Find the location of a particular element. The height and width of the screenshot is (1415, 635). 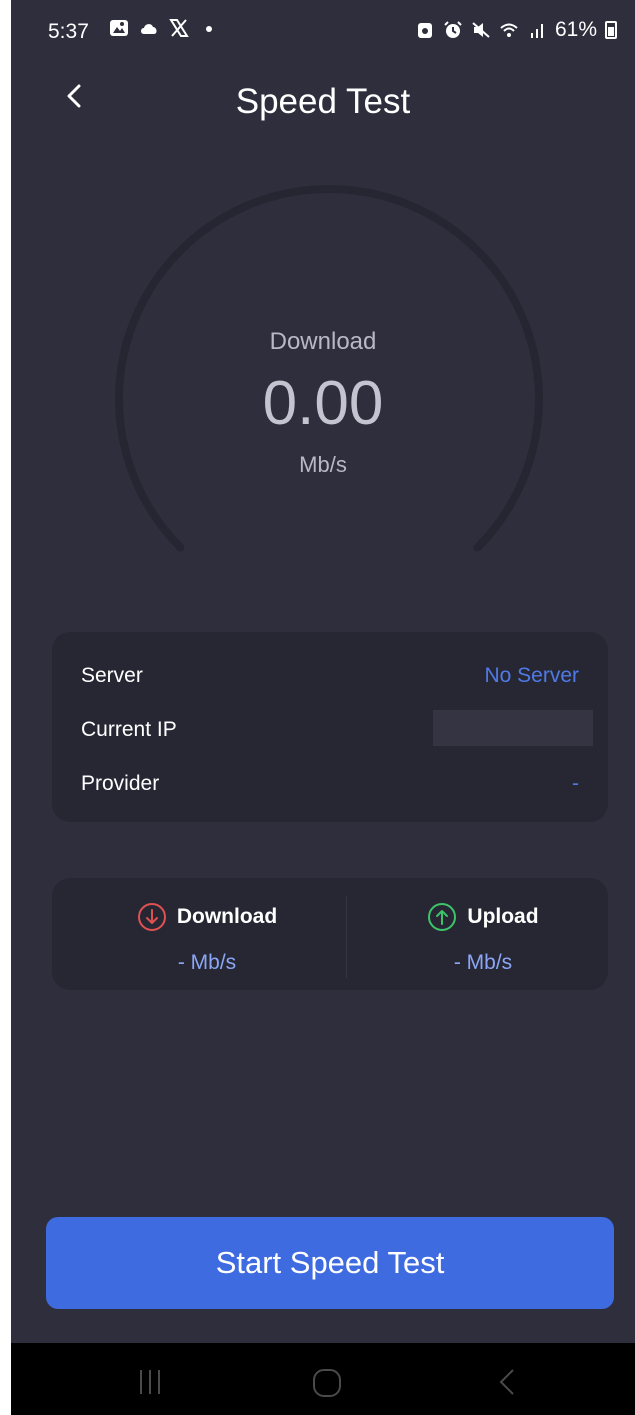

lock-icon is located at coordinates (424, 30).